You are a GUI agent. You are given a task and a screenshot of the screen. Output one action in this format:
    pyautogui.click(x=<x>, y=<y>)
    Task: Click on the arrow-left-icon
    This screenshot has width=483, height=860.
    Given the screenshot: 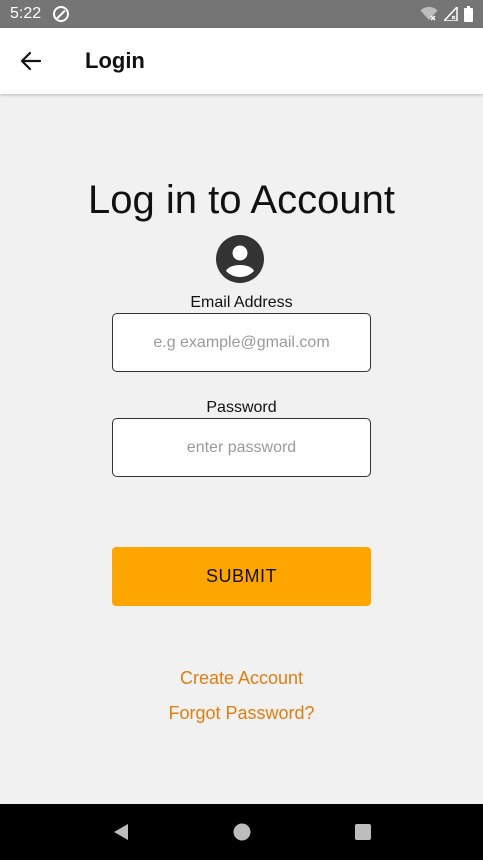 What is the action you would take?
    pyautogui.click(x=31, y=61)
    